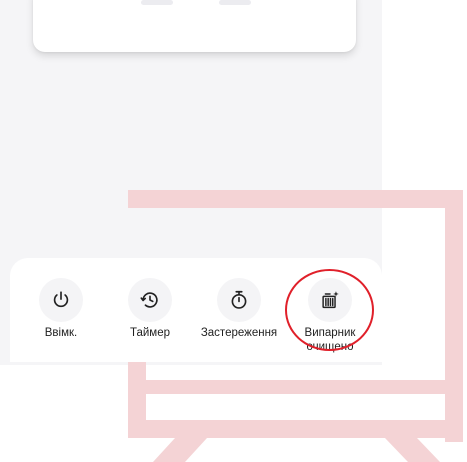  I want to click on power-button: Ввімк., so click(61, 309).